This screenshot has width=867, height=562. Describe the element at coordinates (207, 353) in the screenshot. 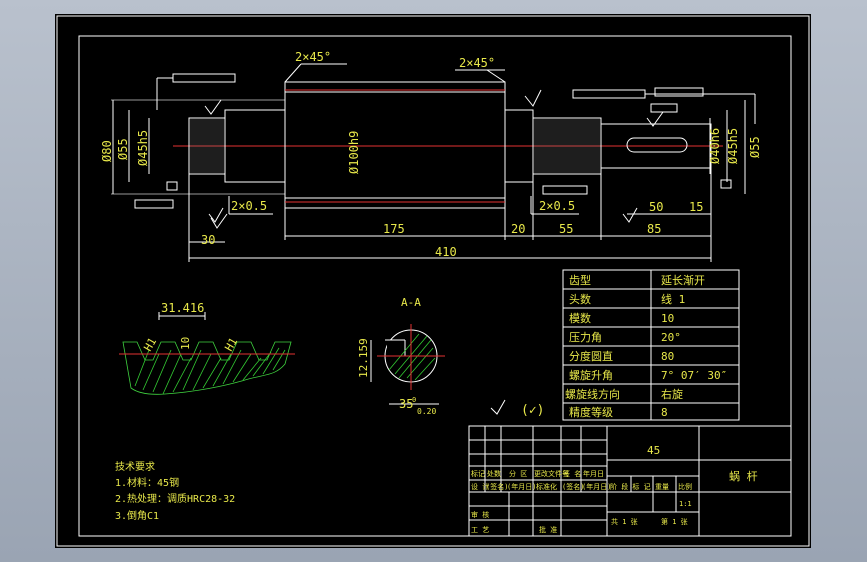

I see `tooth-profile` at that location.